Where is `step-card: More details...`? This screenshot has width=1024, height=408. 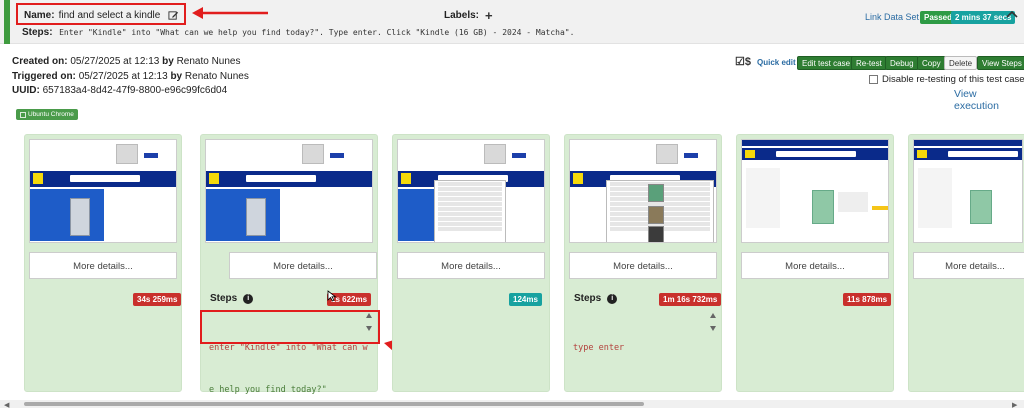
step-card: More details... is located at coordinates (966, 263).